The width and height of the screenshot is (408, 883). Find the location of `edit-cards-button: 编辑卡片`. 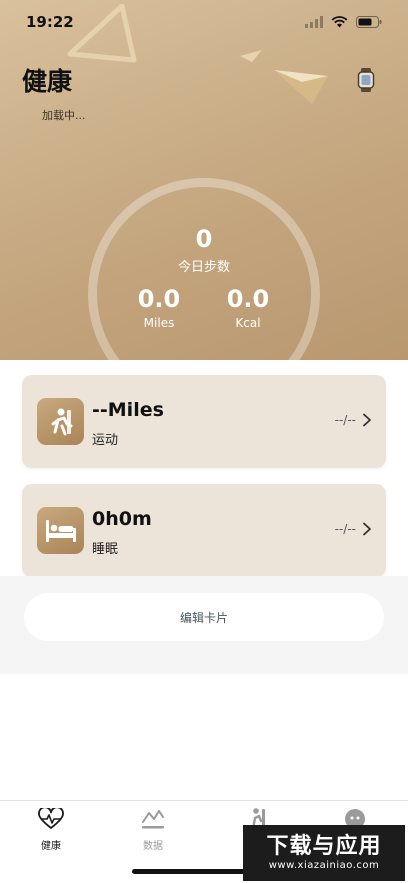

edit-cards-button: 编辑卡片 is located at coordinates (204, 617).